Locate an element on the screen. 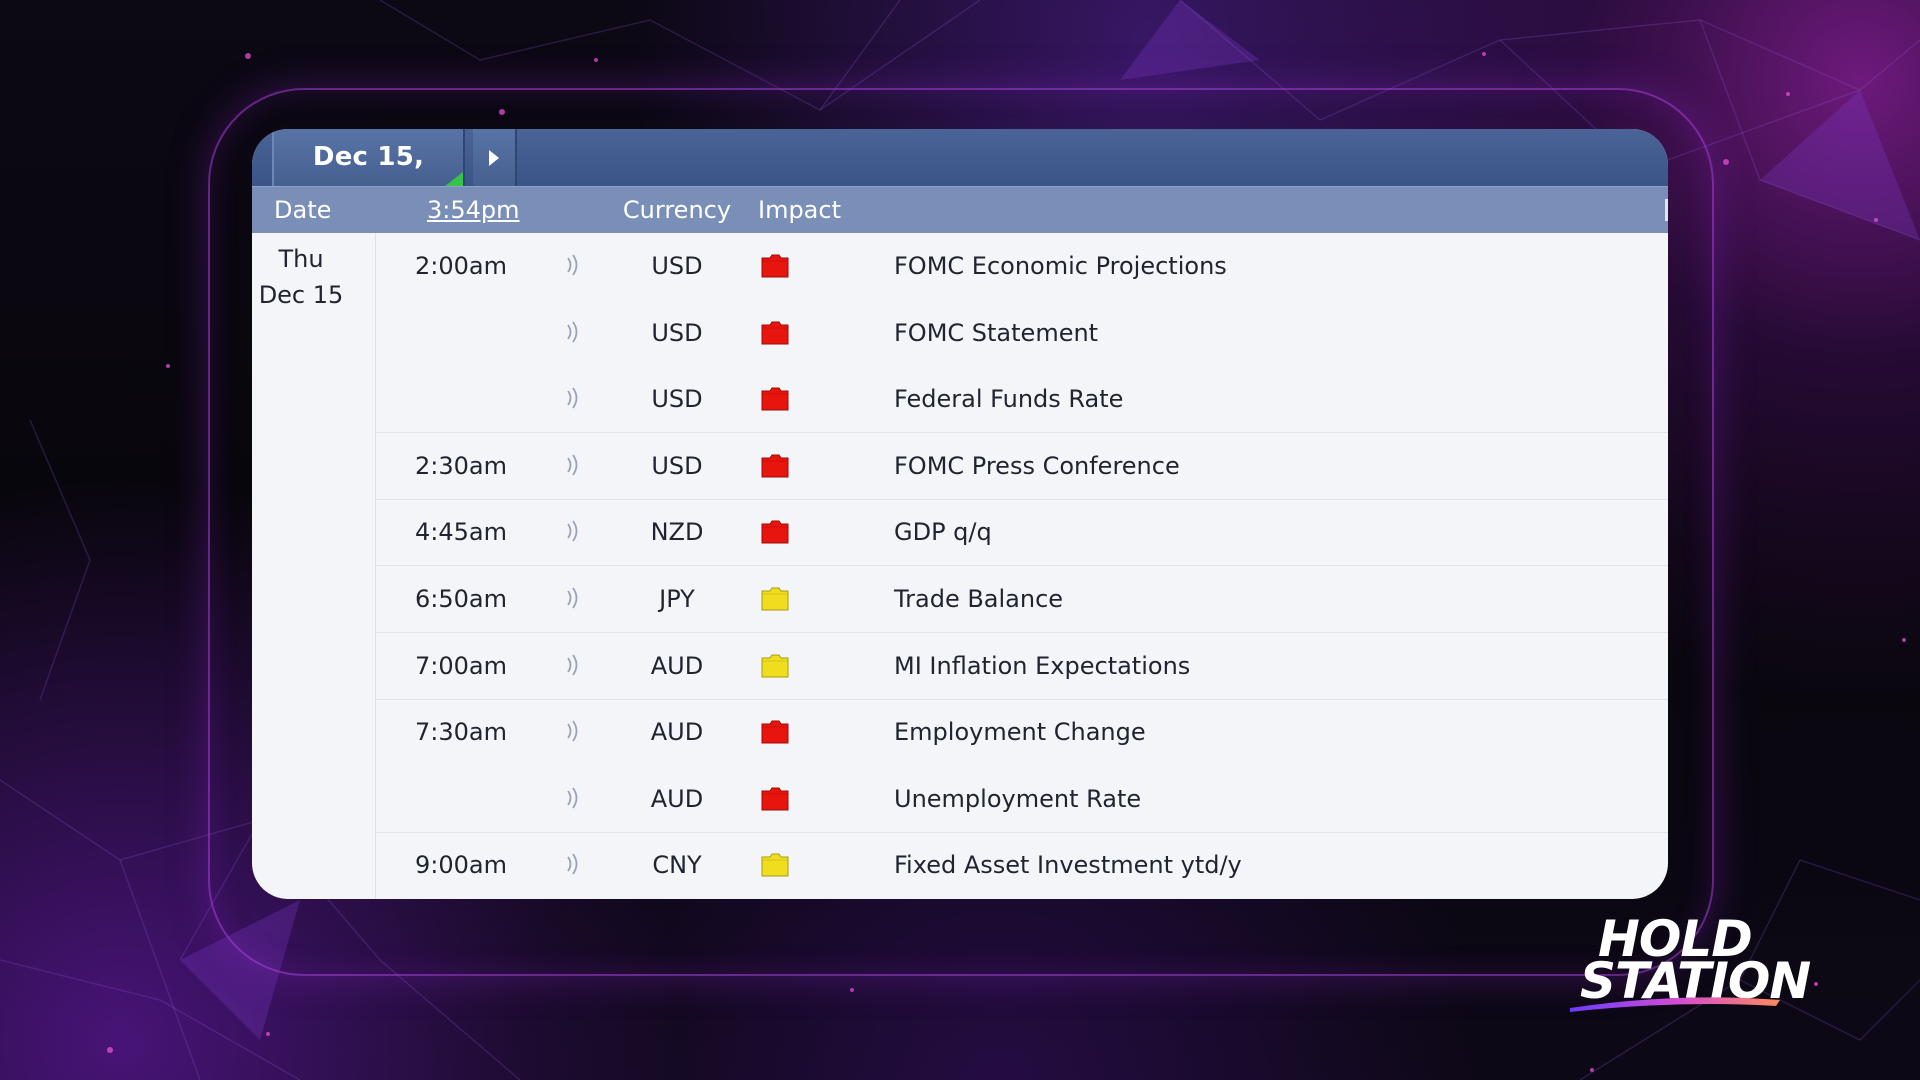  selected-date-tab: Dec 15, 2022 is located at coordinates (368, 179).